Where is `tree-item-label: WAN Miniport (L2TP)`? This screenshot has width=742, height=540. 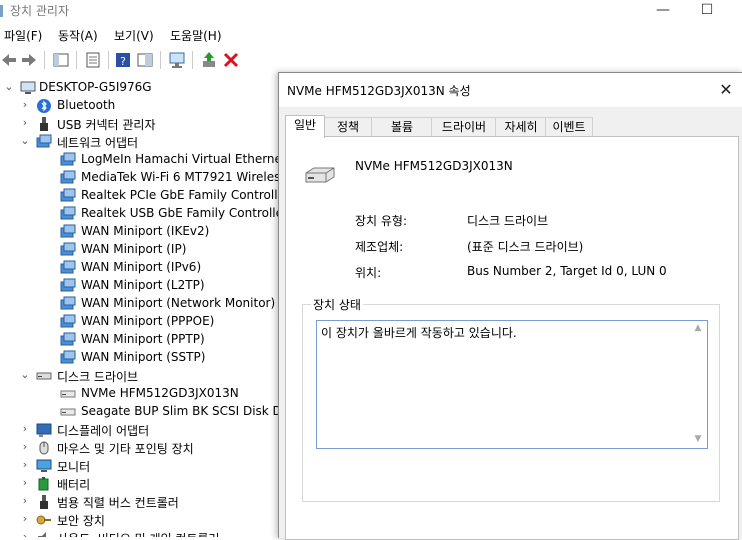 tree-item-label: WAN Miniport (L2TP) is located at coordinates (143, 285).